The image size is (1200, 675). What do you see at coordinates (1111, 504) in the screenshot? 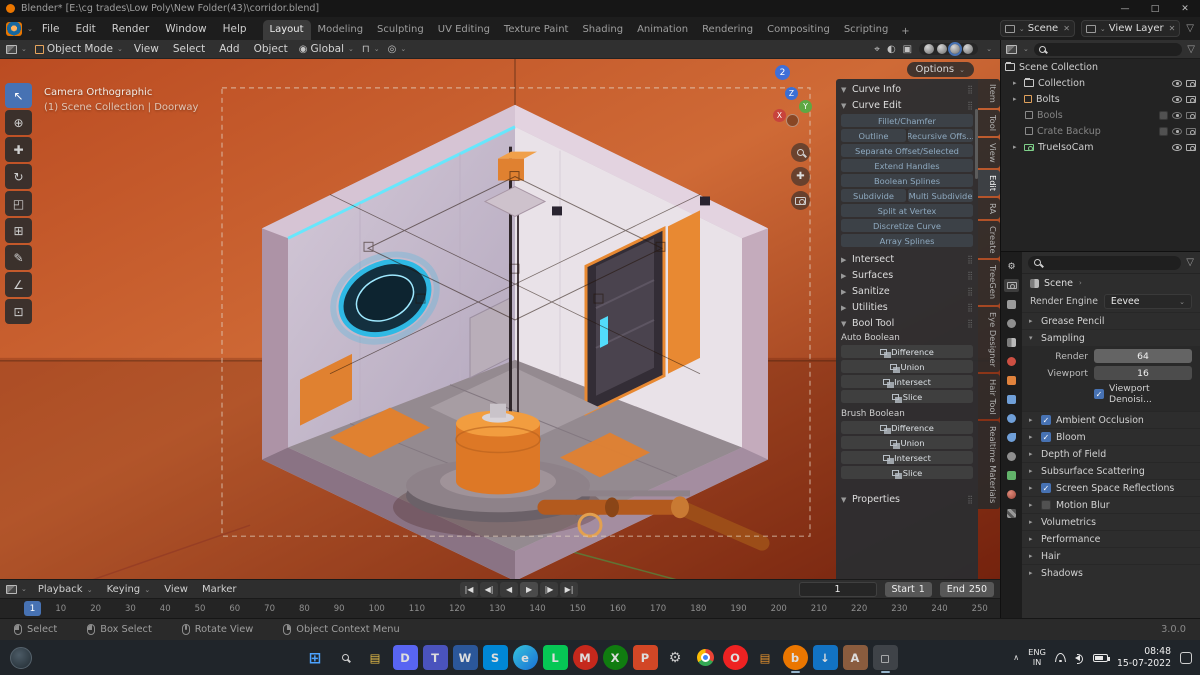
I see `section-motion-blur: ▸ Motion Blur` at bounding box center [1111, 504].